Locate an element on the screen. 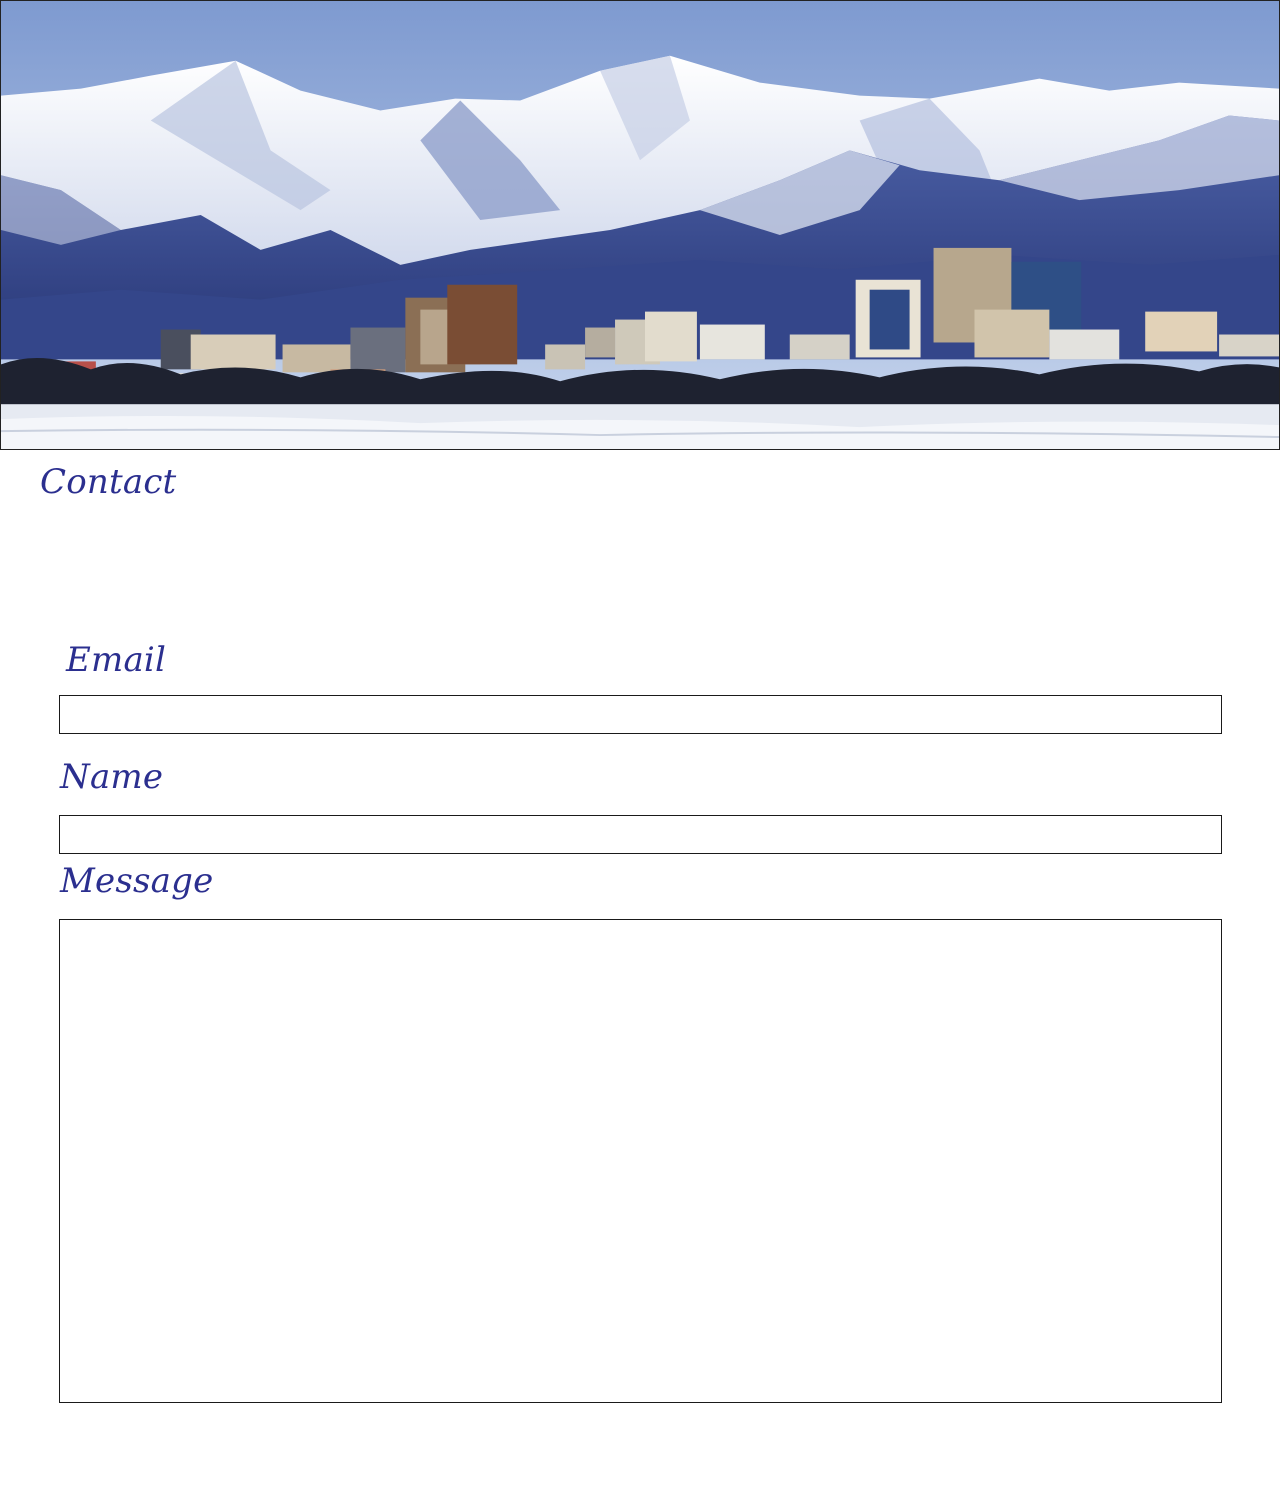 This screenshot has width=1280, height=1500. name-label: Name is located at coordinates (112, 777).